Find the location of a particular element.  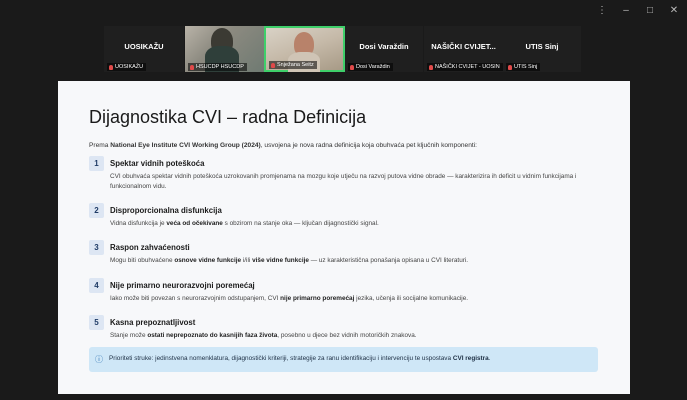

info-icon: ⓘ is located at coordinates (99, 359).